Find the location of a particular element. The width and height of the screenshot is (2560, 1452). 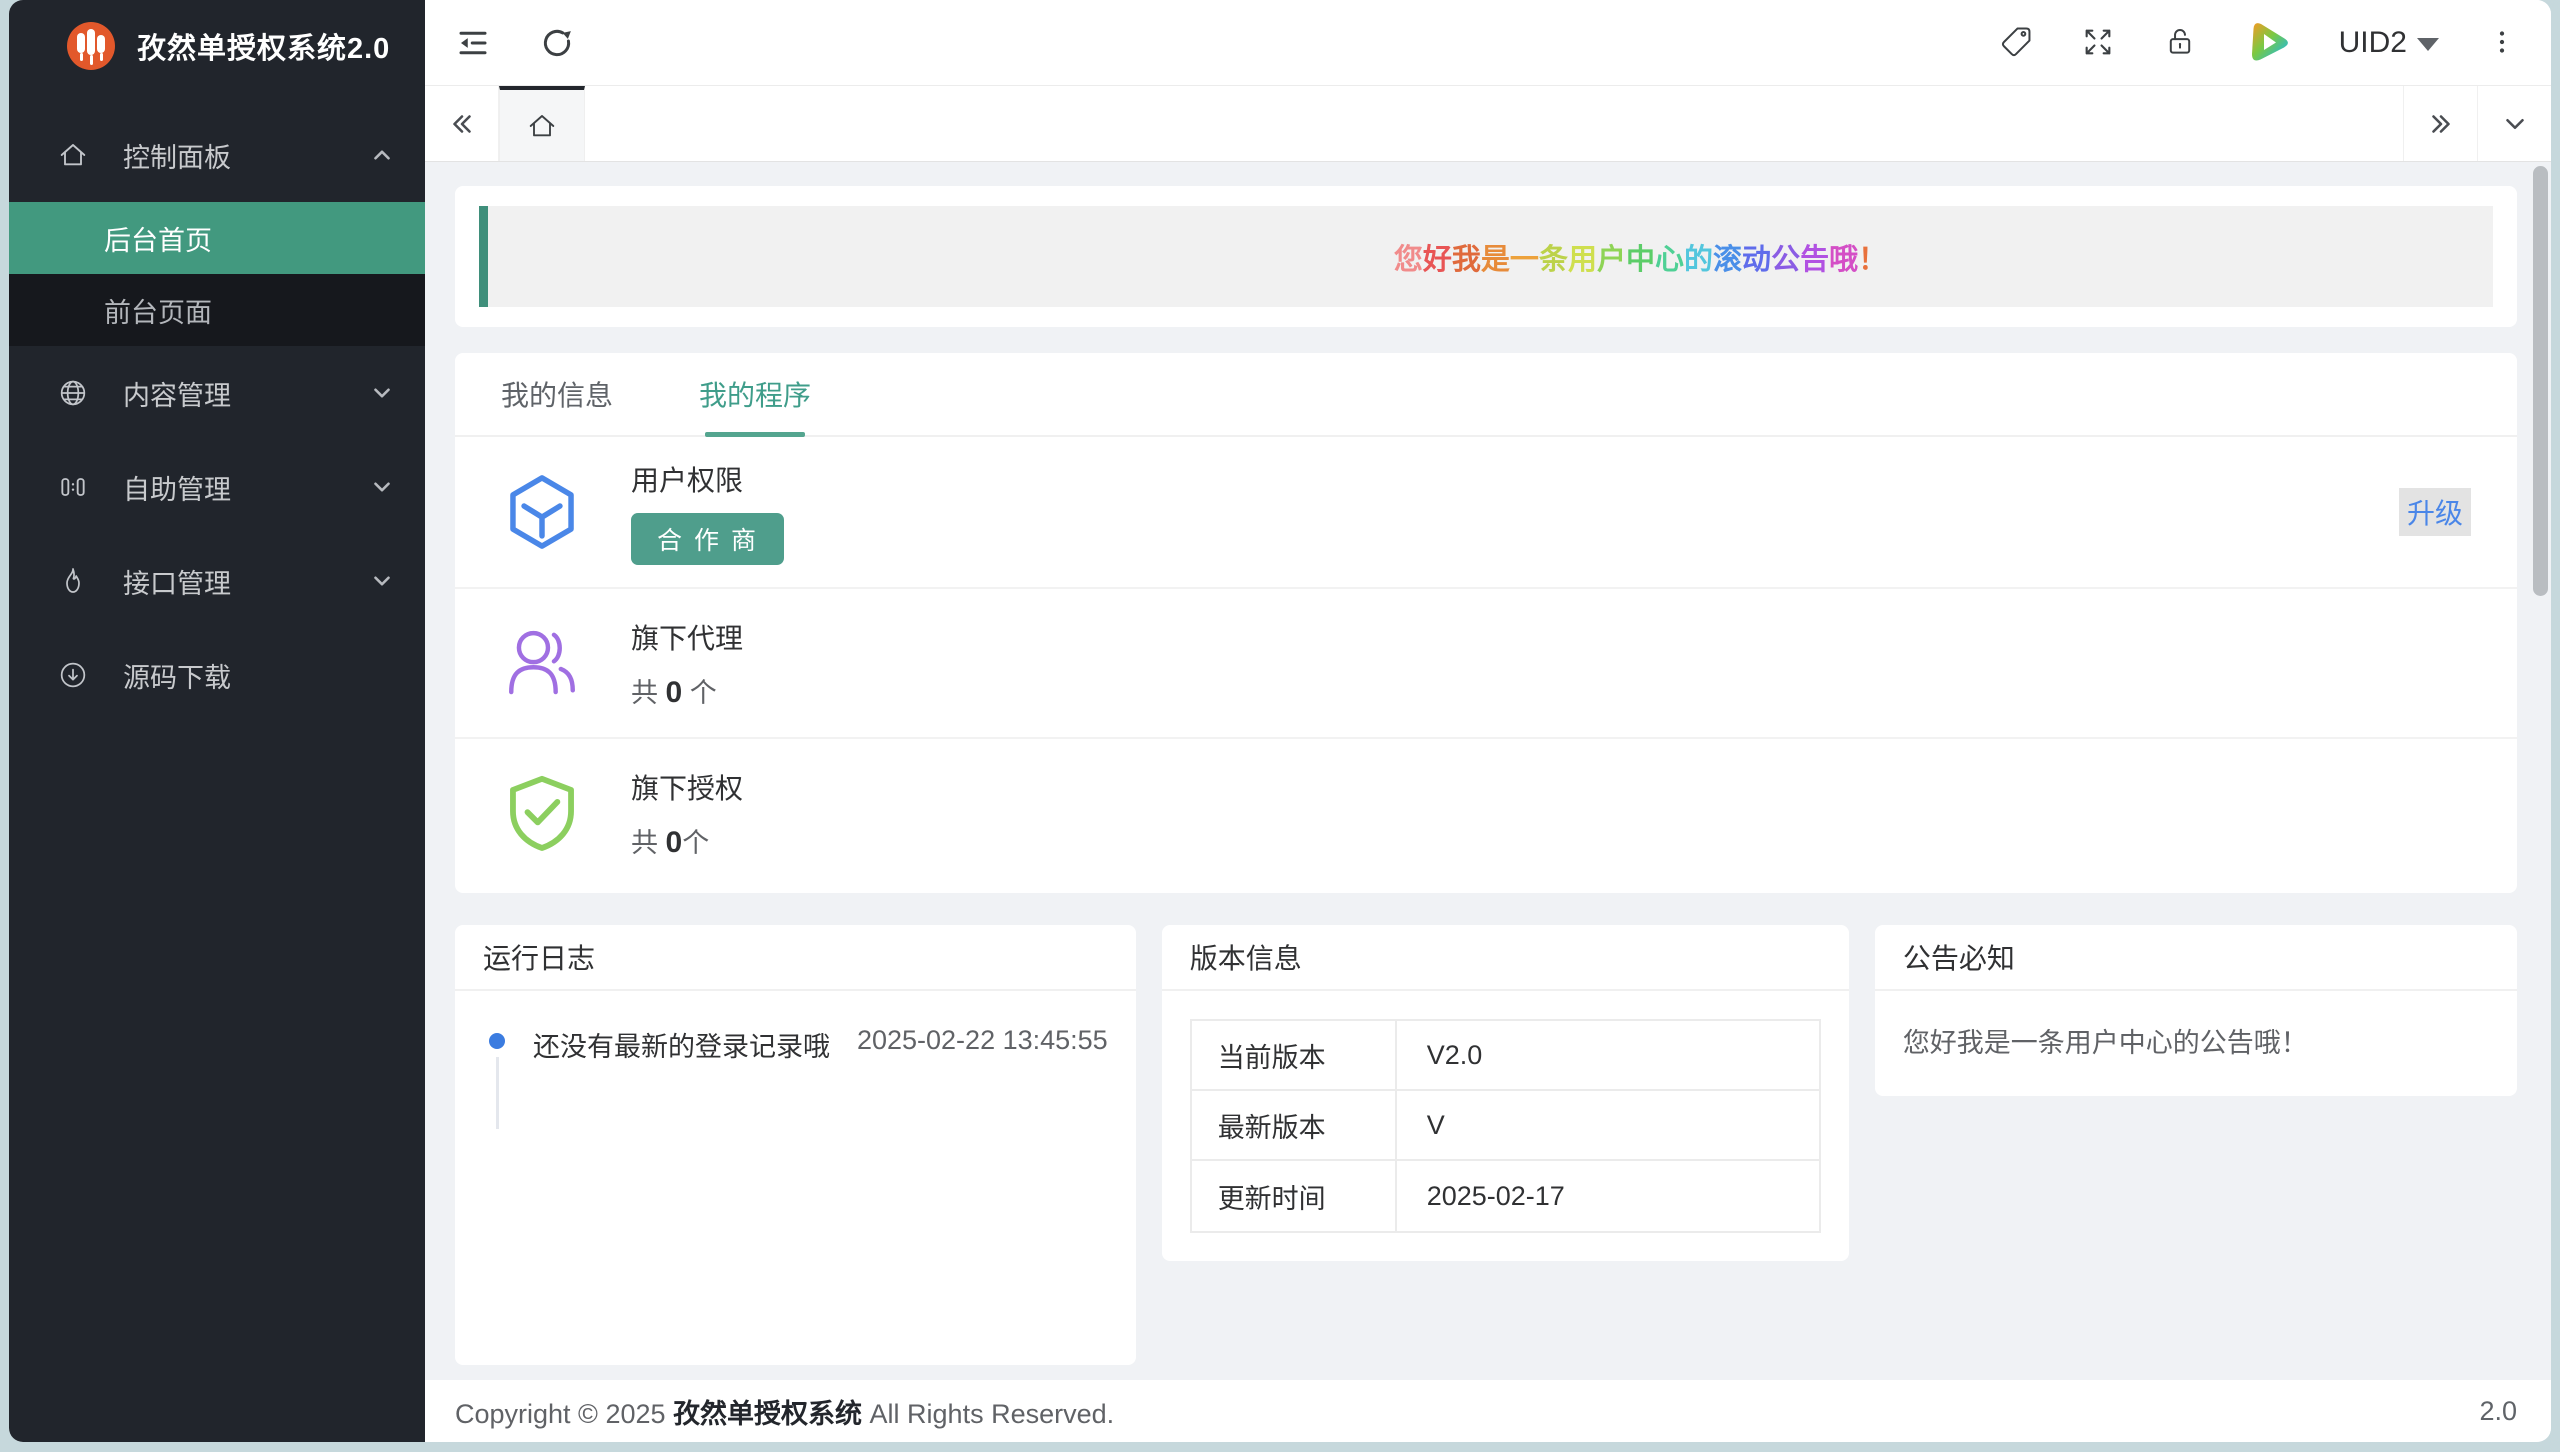

footer-version: 2.0 is located at coordinates (2498, 1410).